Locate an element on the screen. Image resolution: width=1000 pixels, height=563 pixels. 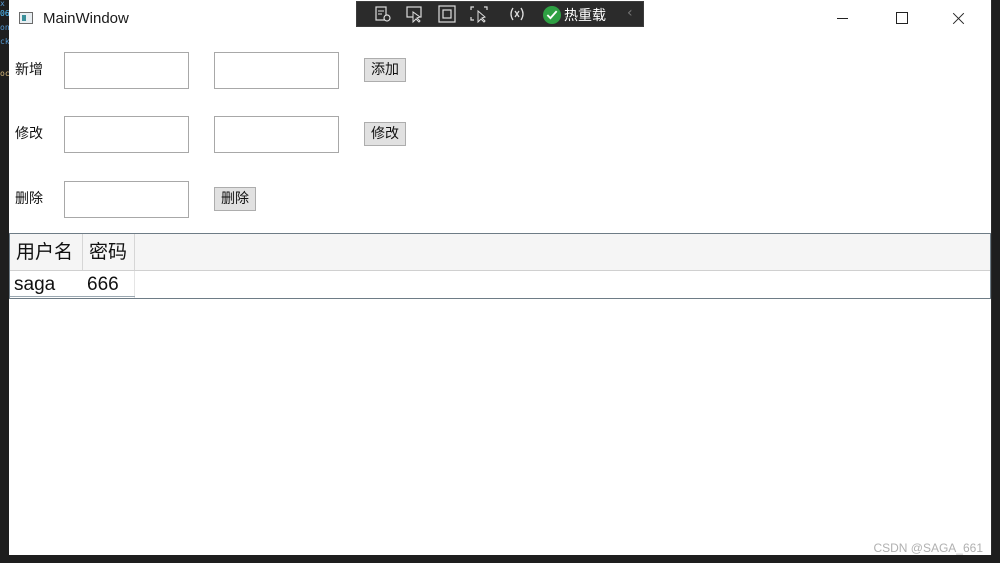
code-fragment: x is located at coordinates (2, 4).